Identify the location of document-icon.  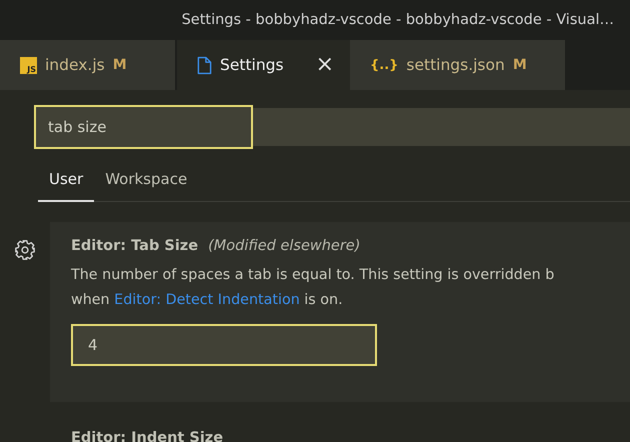
(204, 65).